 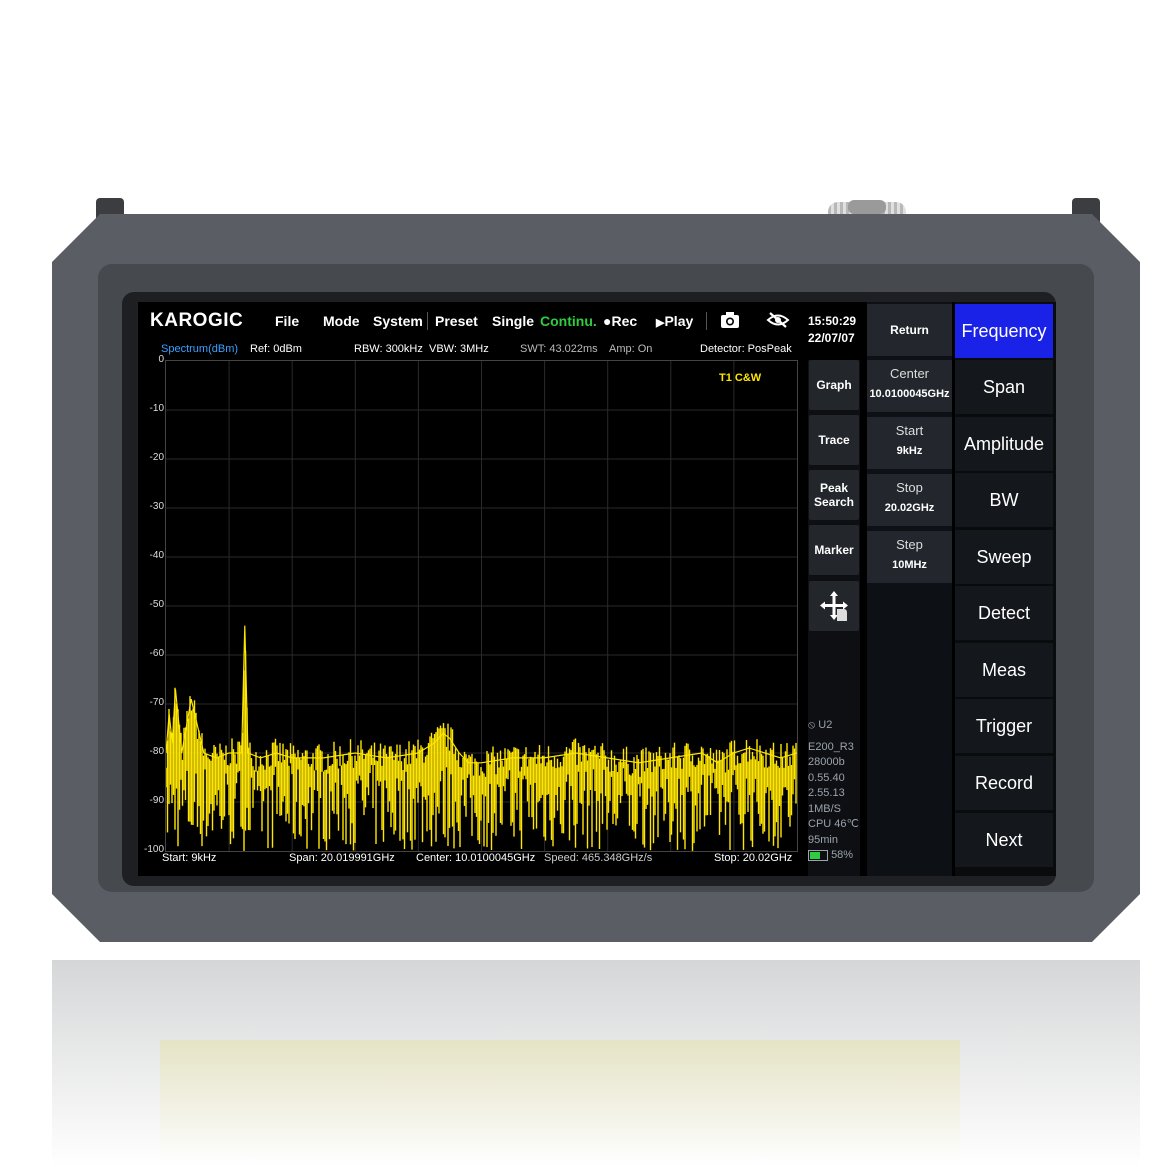 What do you see at coordinates (341, 321) in the screenshot?
I see `menu-mode: Mode` at bounding box center [341, 321].